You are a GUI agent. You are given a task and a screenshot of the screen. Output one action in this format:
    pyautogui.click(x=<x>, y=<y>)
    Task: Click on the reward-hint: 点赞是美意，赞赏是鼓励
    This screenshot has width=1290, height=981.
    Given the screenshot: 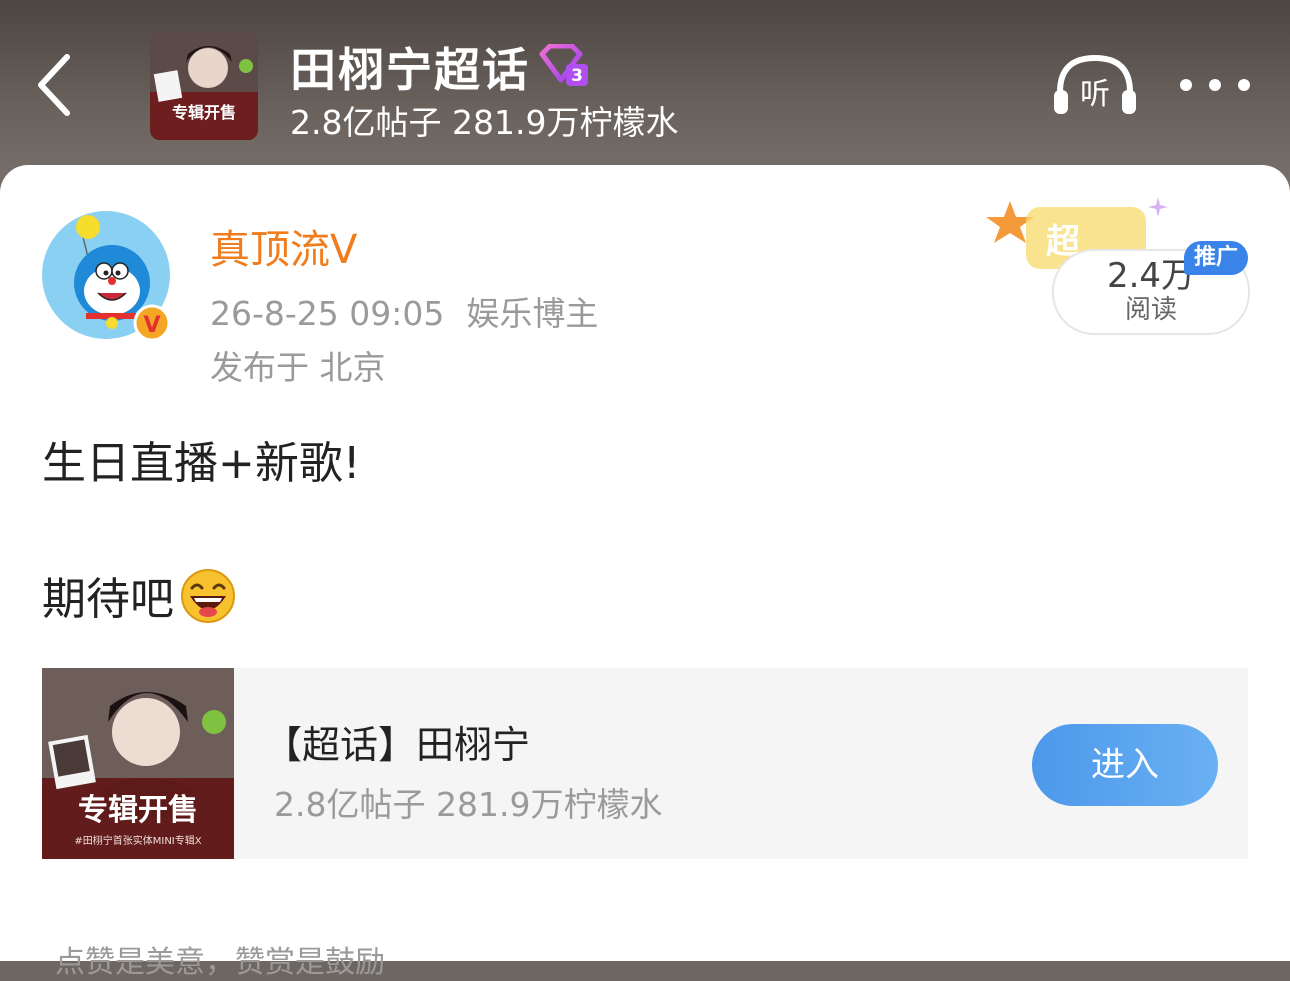 What is the action you would take?
    pyautogui.click(x=220, y=962)
    